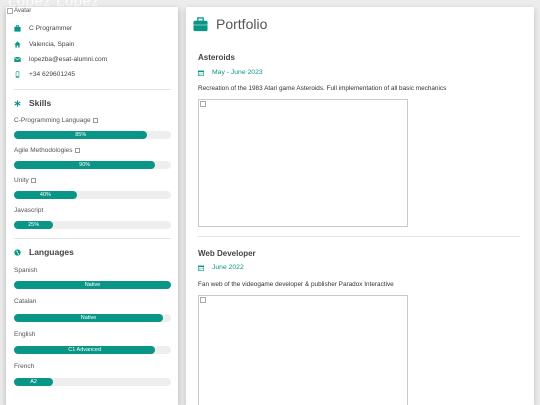  I want to click on skill-label-text: C-Programming Language, so click(52, 120).